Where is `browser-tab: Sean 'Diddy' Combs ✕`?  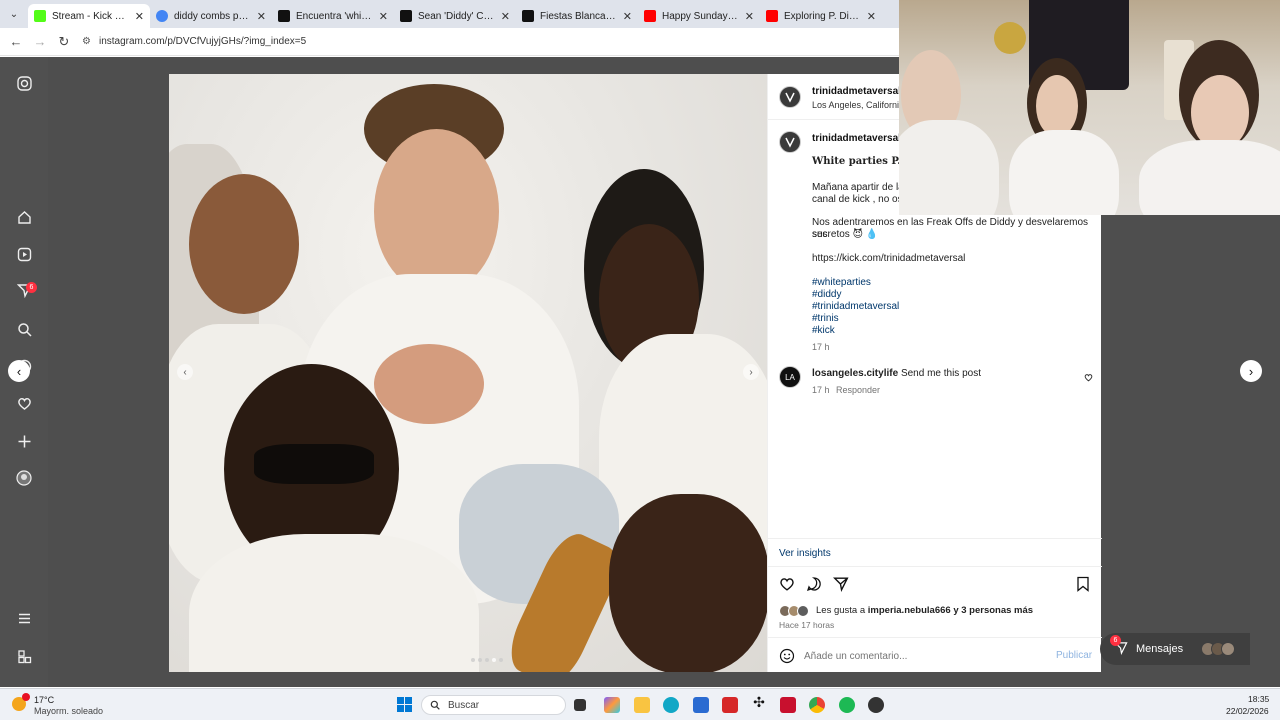
browser-tab: Sean 'Diddy' Combs ✕ is located at coordinates (455, 16).